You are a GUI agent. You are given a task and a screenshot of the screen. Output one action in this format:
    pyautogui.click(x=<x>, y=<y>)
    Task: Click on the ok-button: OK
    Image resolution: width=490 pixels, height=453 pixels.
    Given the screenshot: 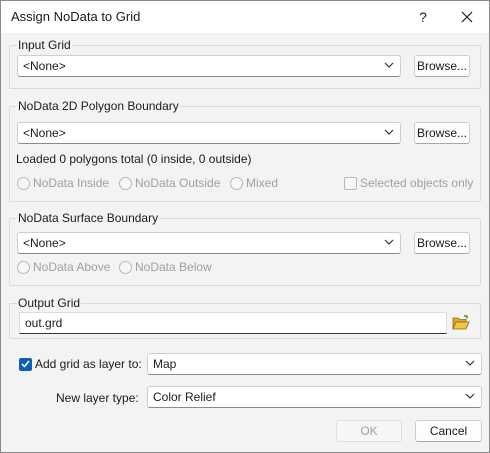 What is the action you would take?
    pyautogui.click(x=369, y=431)
    